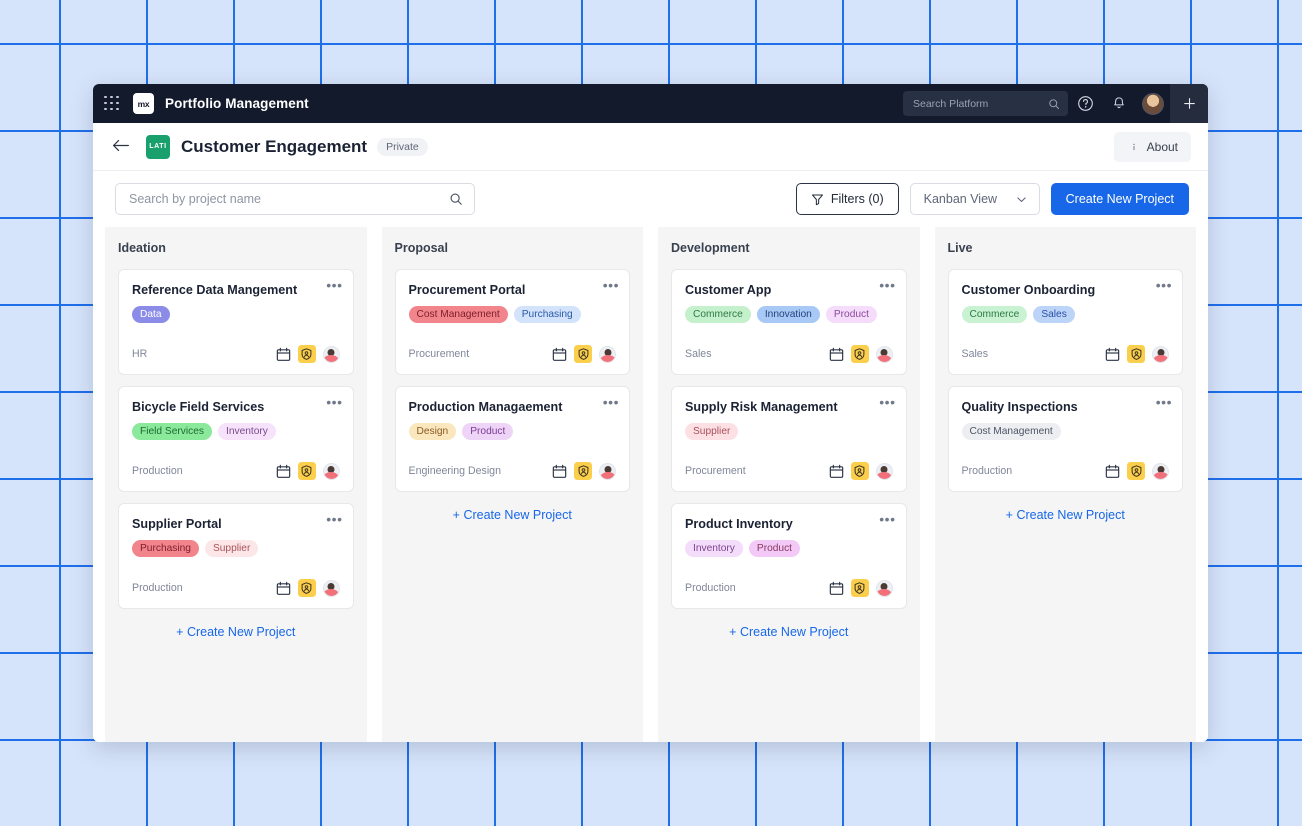 The width and height of the screenshot is (1302, 826). I want to click on project-card-footer: Production, so click(1065, 471).